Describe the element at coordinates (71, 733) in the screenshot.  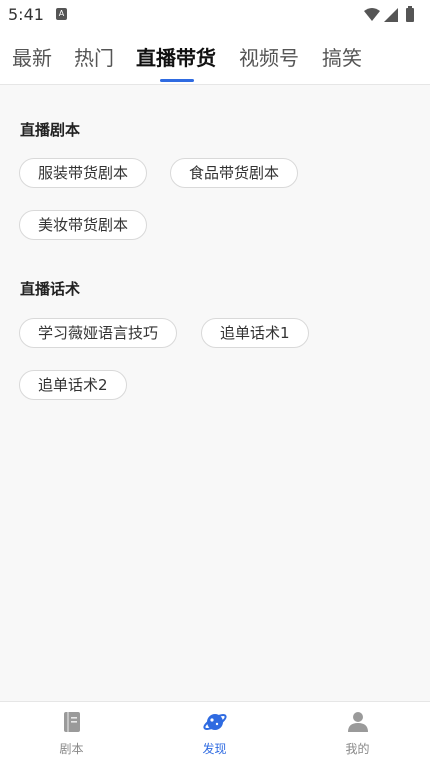
I see `nav-item-scripts: 剧本` at that location.